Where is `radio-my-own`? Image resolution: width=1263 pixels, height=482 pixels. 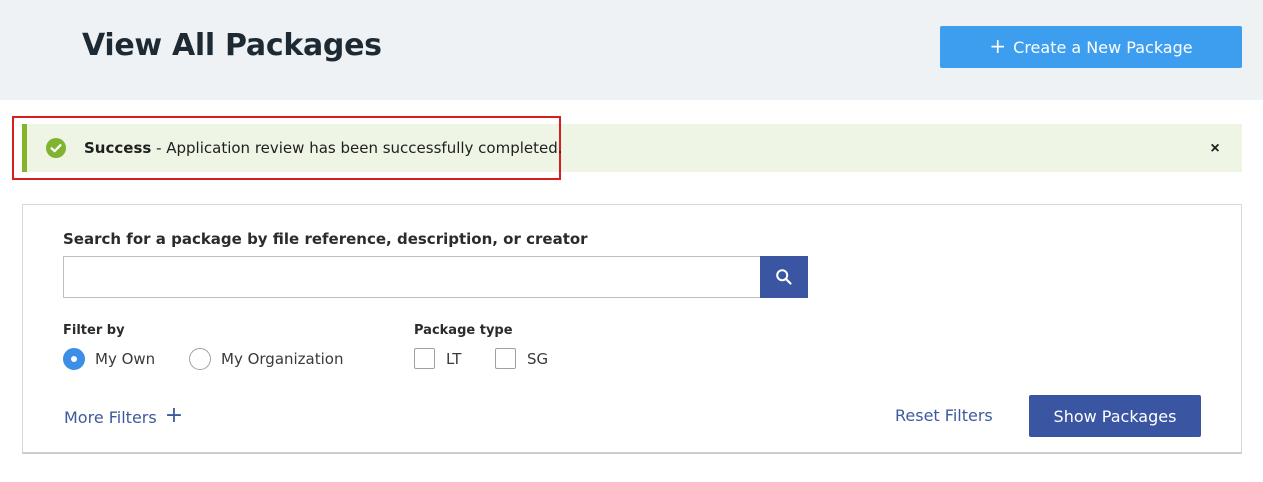 radio-my-own is located at coordinates (74, 359).